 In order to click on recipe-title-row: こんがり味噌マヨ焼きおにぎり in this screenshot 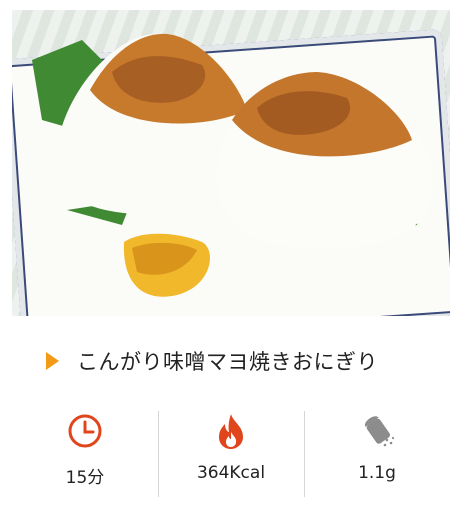, I will do `click(246, 361)`.